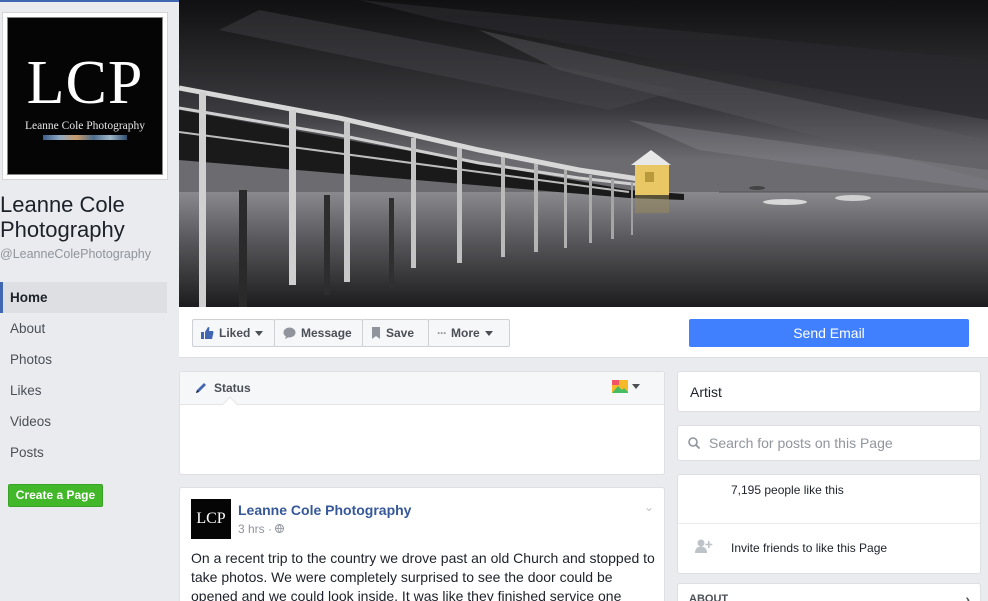 This screenshot has width=988, height=601. I want to click on status-tab: Status, so click(422, 388).